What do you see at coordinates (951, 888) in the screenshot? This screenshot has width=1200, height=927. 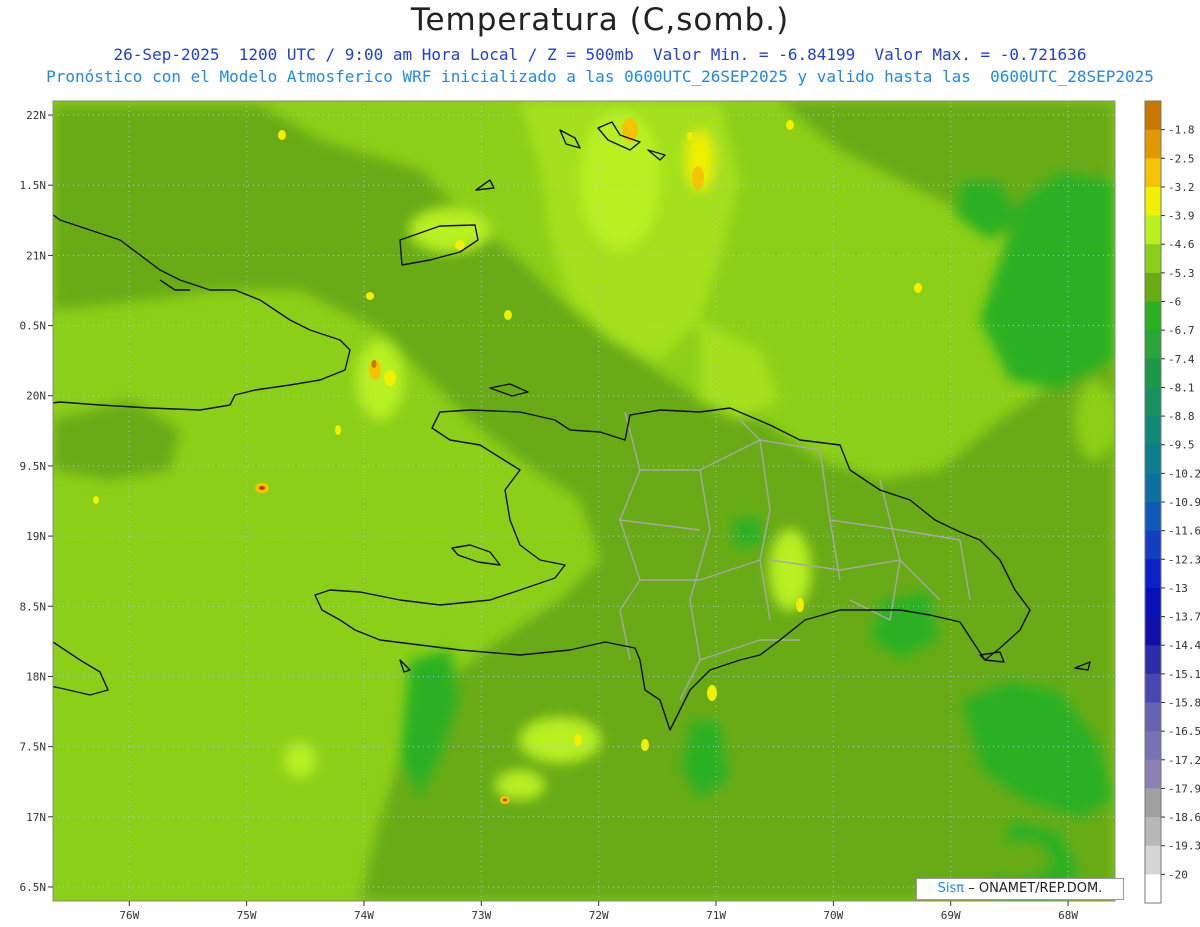 I see `sispi-logo: Sisπ` at bounding box center [951, 888].